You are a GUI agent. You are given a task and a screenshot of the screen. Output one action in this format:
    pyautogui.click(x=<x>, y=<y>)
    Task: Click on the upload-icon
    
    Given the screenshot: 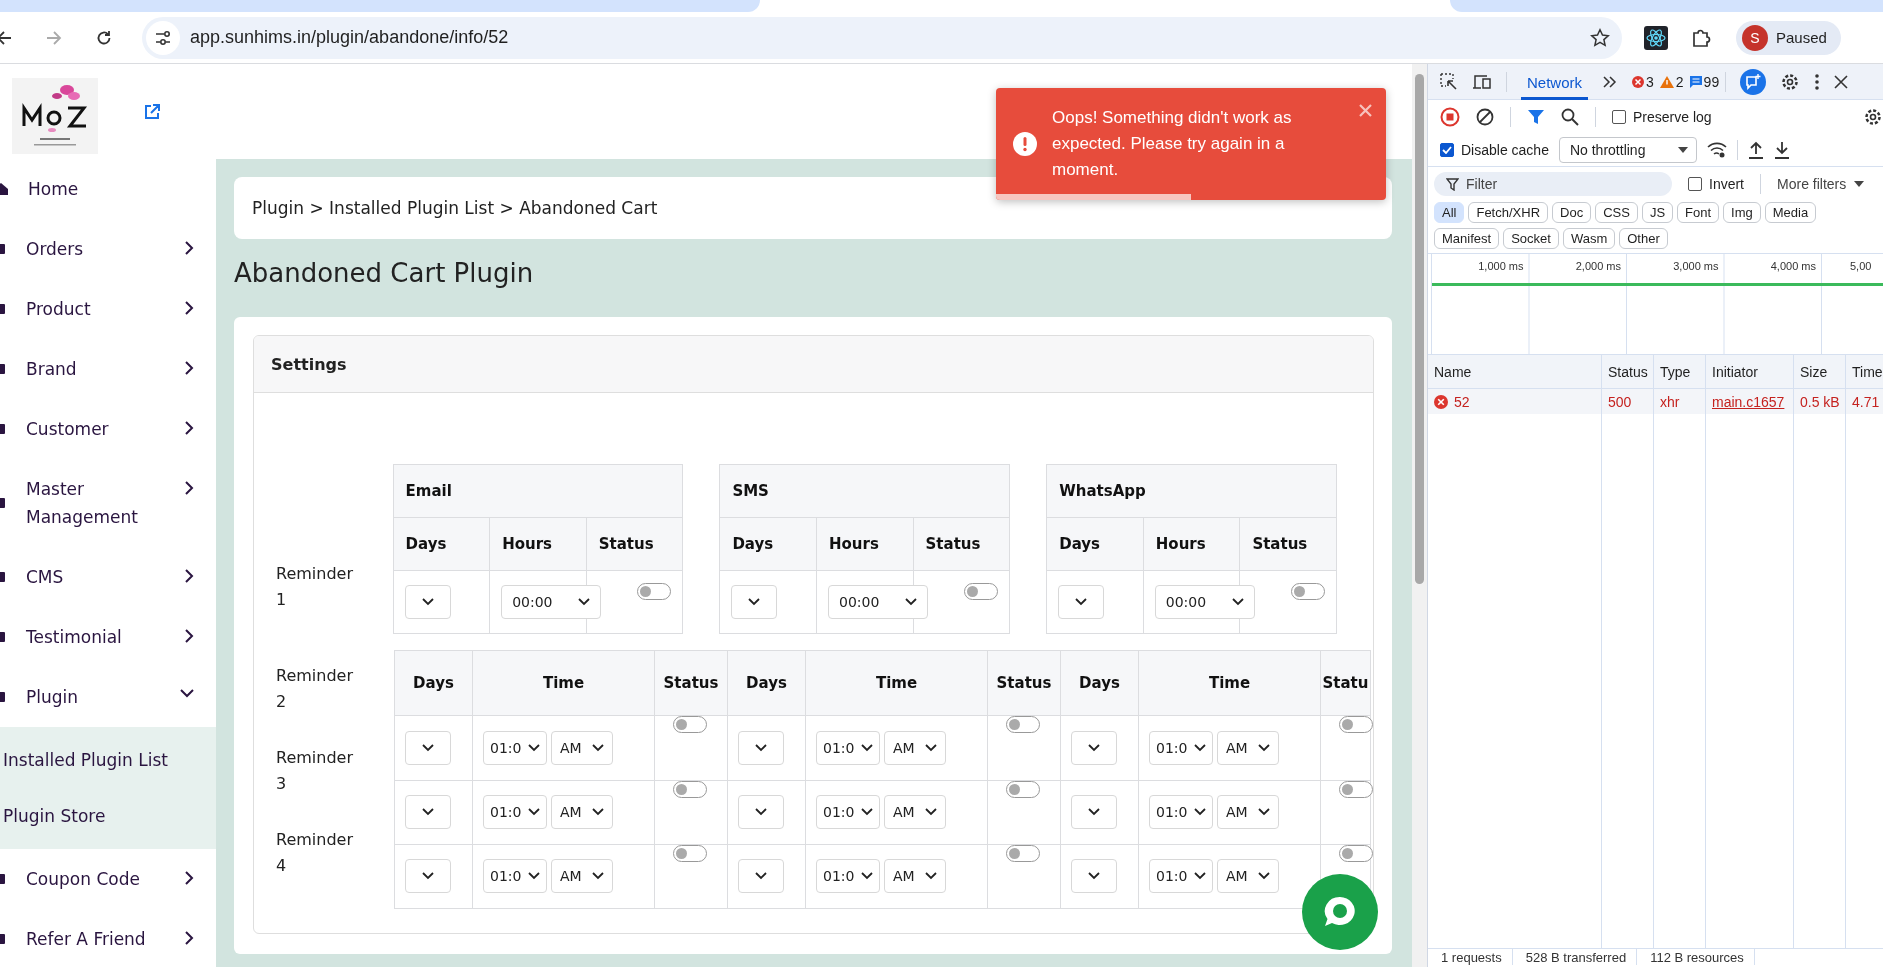 What is the action you would take?
    pyautogui.click(x=1755, y=150)
    